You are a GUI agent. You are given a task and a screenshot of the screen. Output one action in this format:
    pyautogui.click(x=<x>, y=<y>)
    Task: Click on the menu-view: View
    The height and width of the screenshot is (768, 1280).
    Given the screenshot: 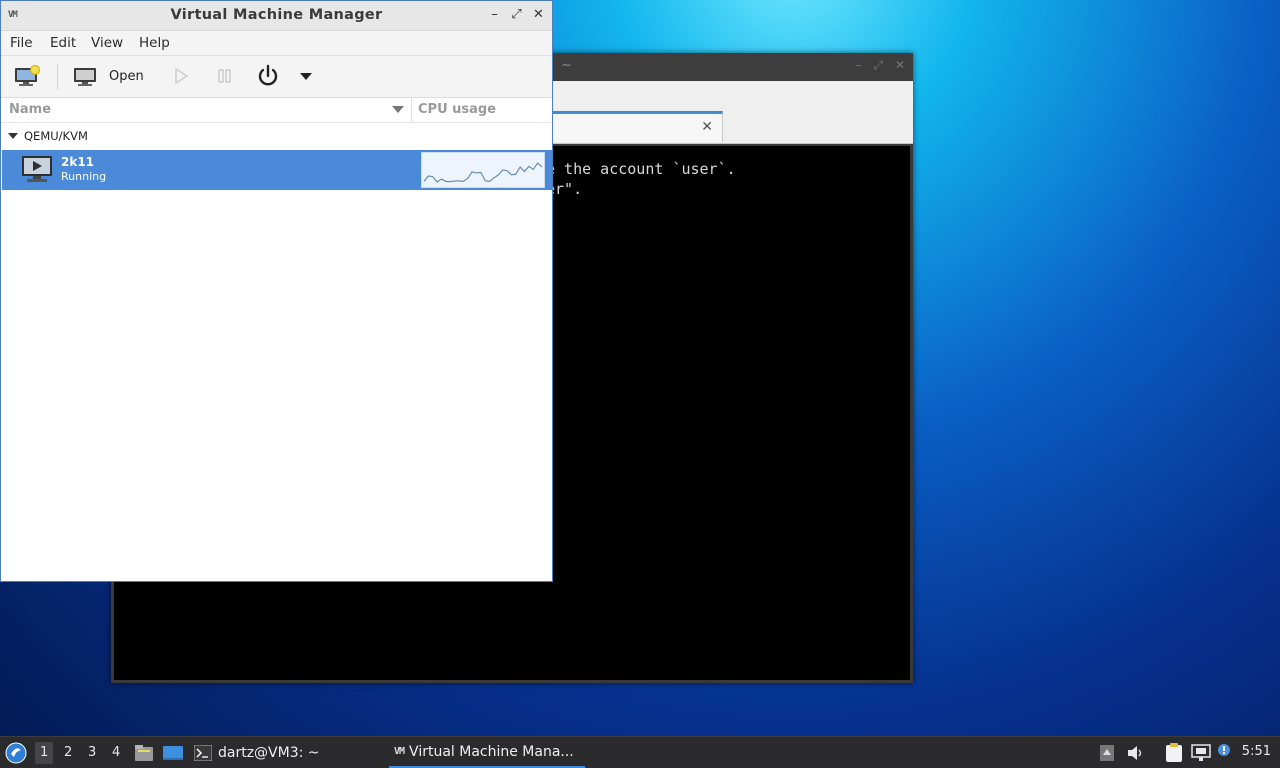 What is the action you would take?
    pyautogui.click(x=107, y=43)
    